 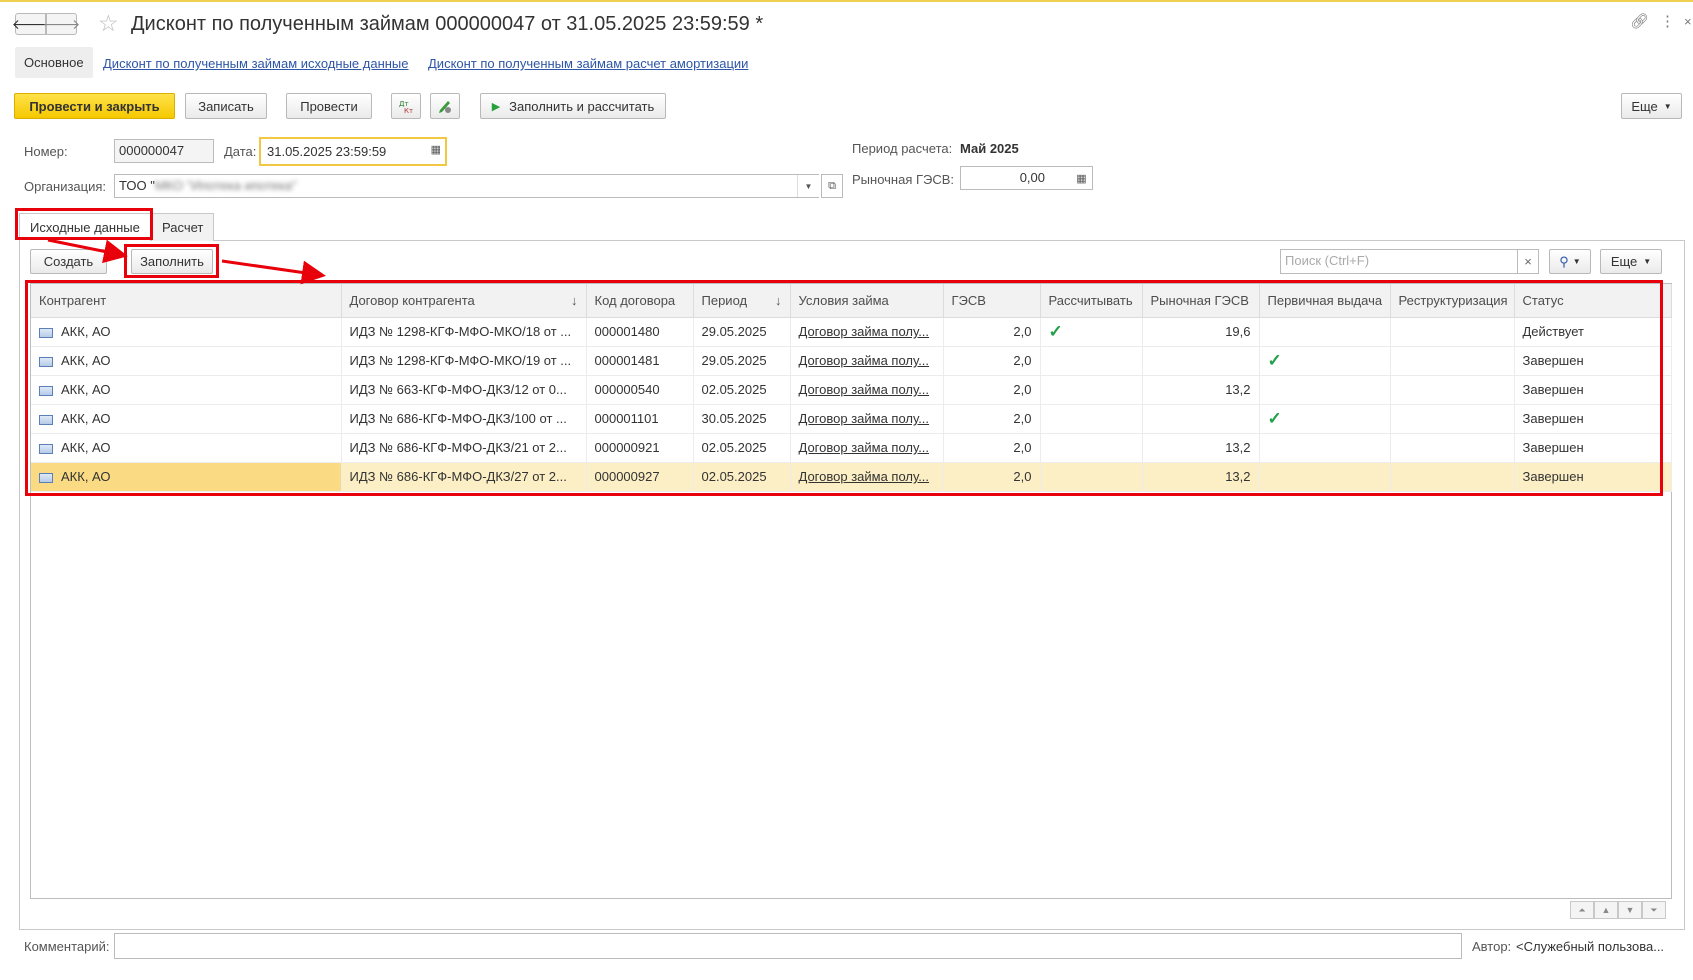 I want to click on scroll-up-icon: ▲, so click(x=1606, y=910).